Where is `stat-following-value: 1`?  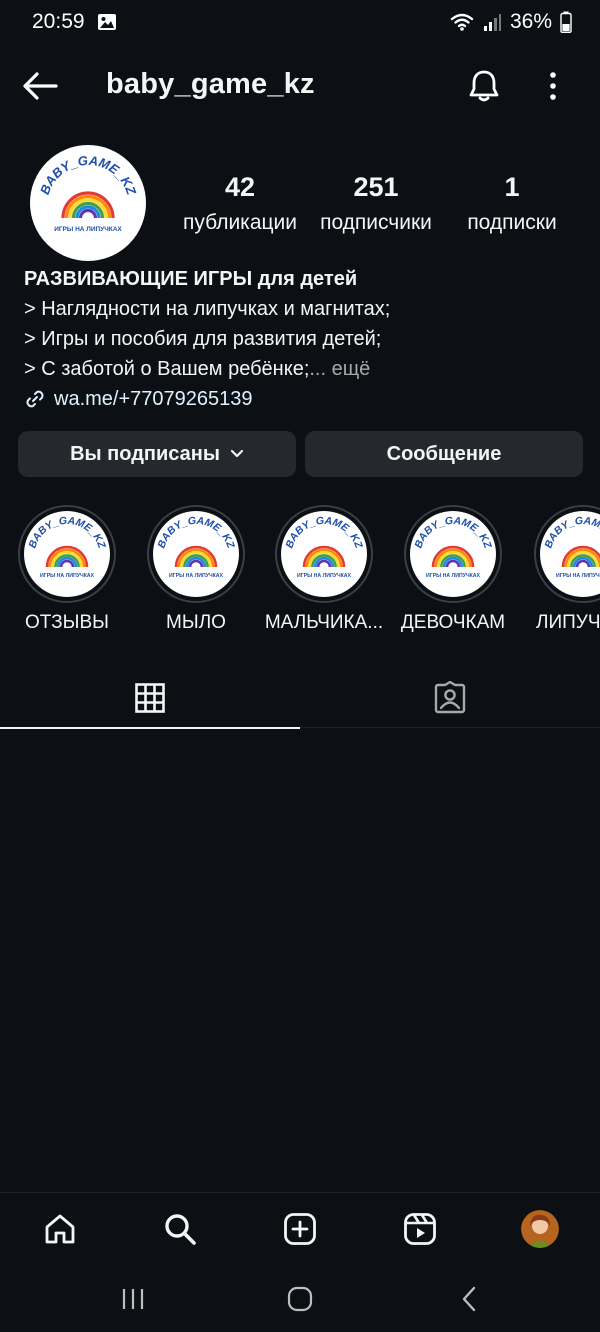
stat-following-value: 1 is located at coordinates (512, 187).